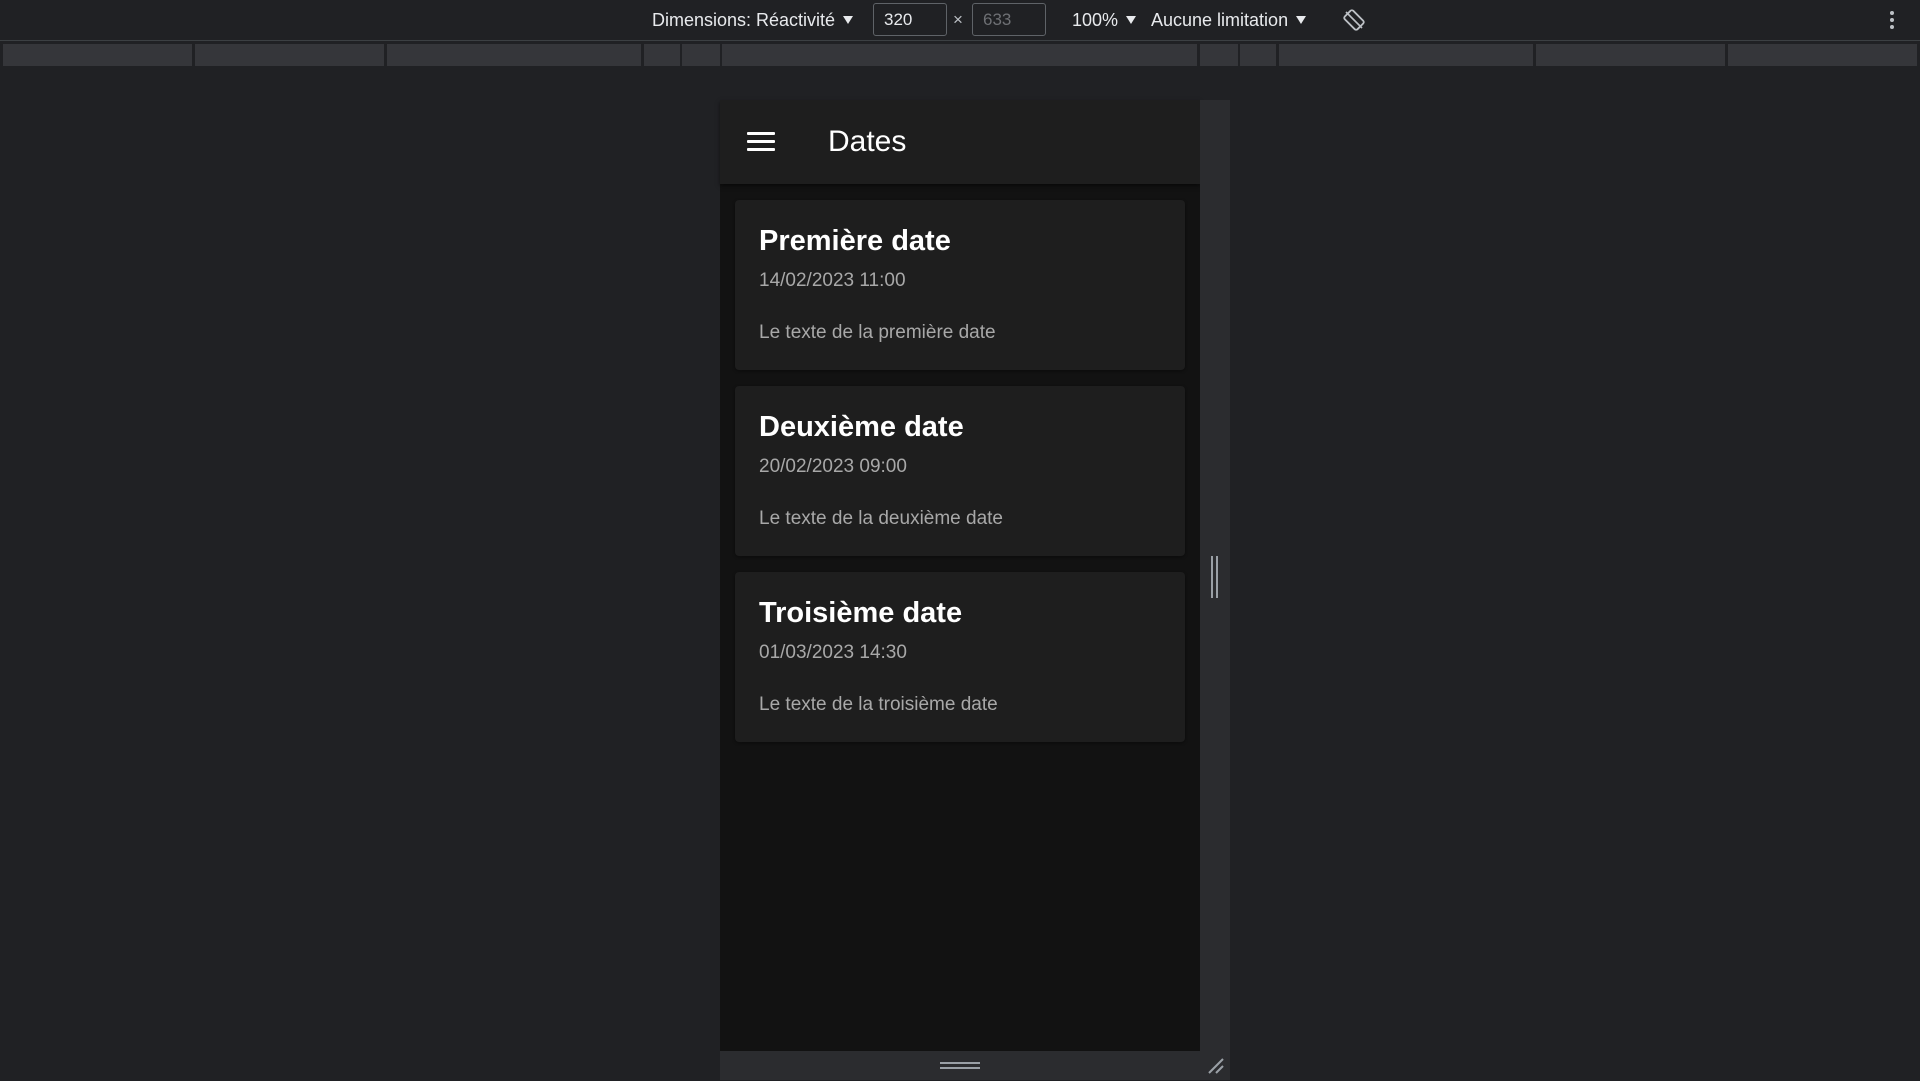 This screenshot has width=1920, height=1081. Describe the element at coordinates (762, 143) in the screenshot. I see `hamburger-menu-icon` at that location.